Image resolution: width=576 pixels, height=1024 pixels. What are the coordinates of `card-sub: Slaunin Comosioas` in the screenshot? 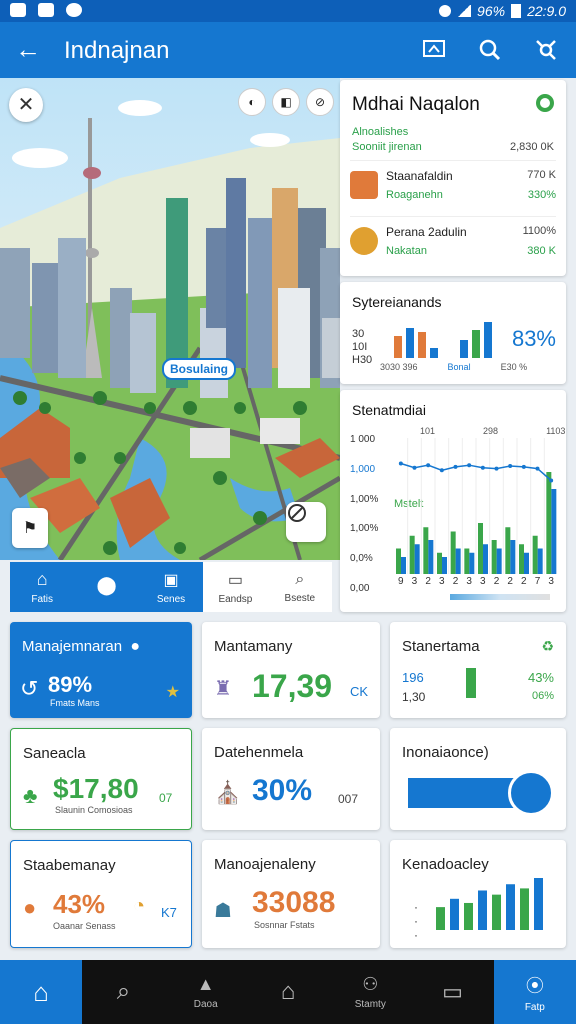 It's located at (94, 810).